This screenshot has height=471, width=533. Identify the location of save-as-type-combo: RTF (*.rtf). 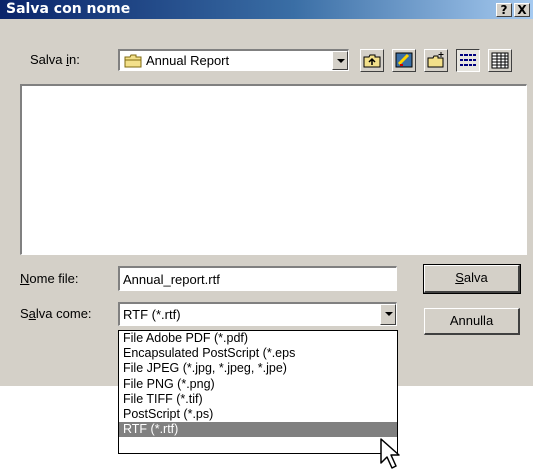
(257, 314).